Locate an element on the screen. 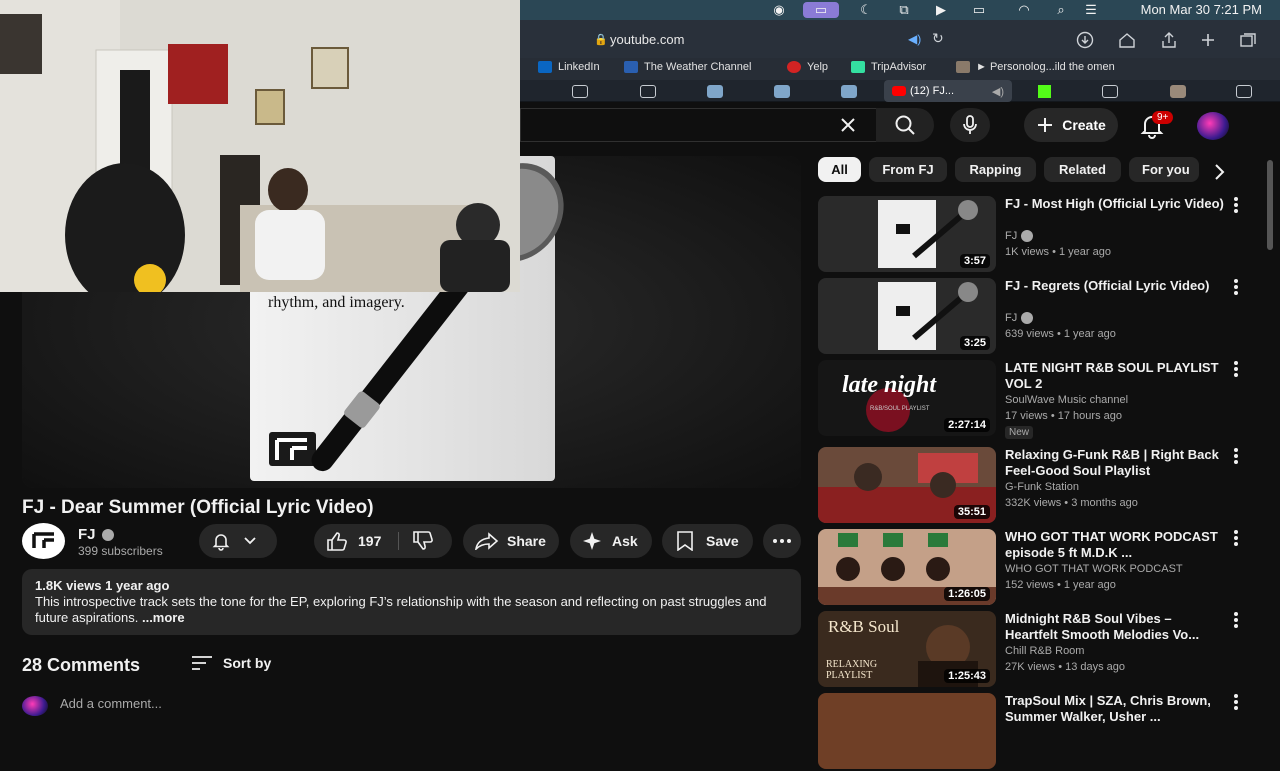  chevron-right-icon is located at coordinates (1219, 172).